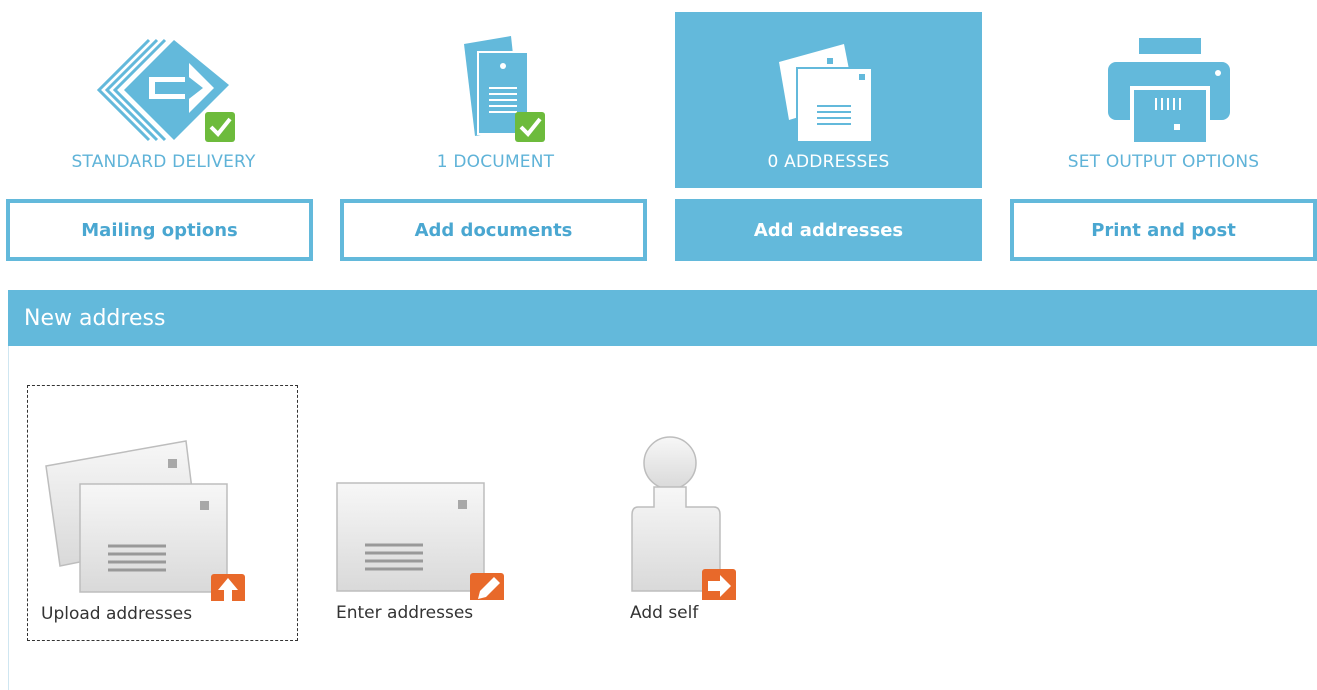  I want to click on step-mailing-options: STANDARD DELIVERY, so click(163, 100).